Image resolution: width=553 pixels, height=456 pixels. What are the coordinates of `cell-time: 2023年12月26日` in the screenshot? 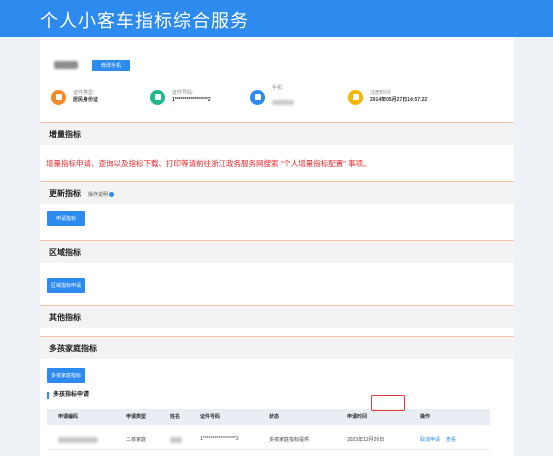 It's located at (366, 440).